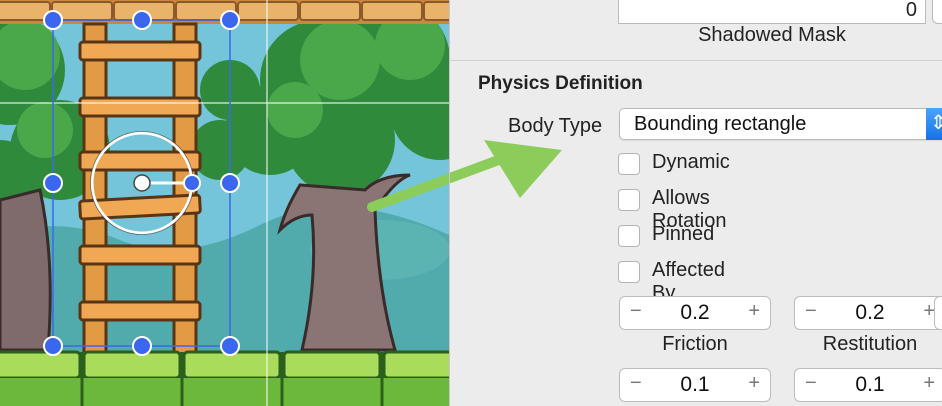 The width and height of the screenshot is (942, 406). I want to click on shadowed-mask-value: 0, so click(911, 10).